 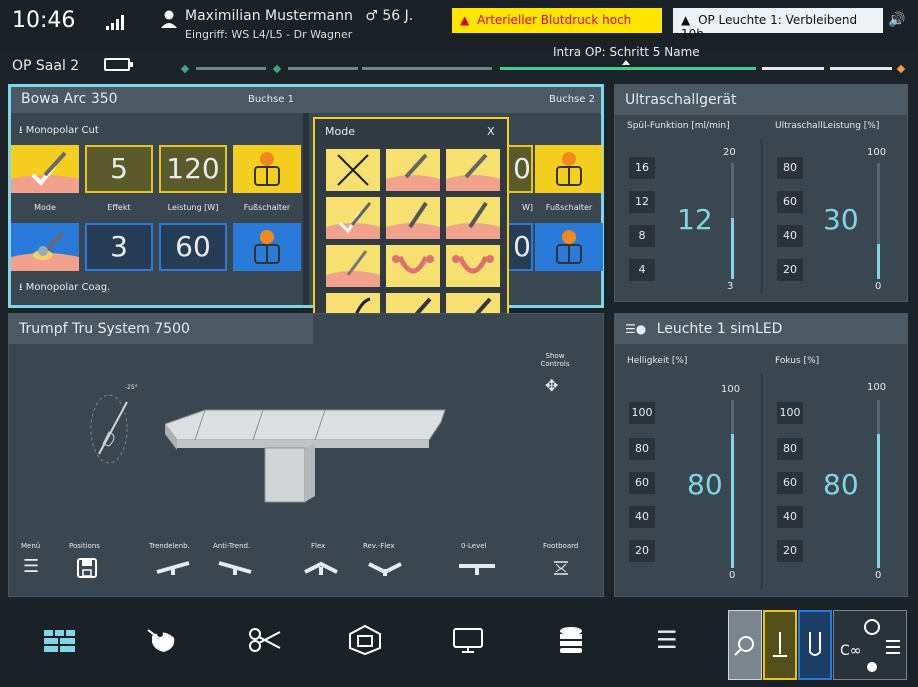 I want to click on alert-light-remaining: ▲ OP Leuchte 1: Verbleibend 10h, so click(x=778, y=24).